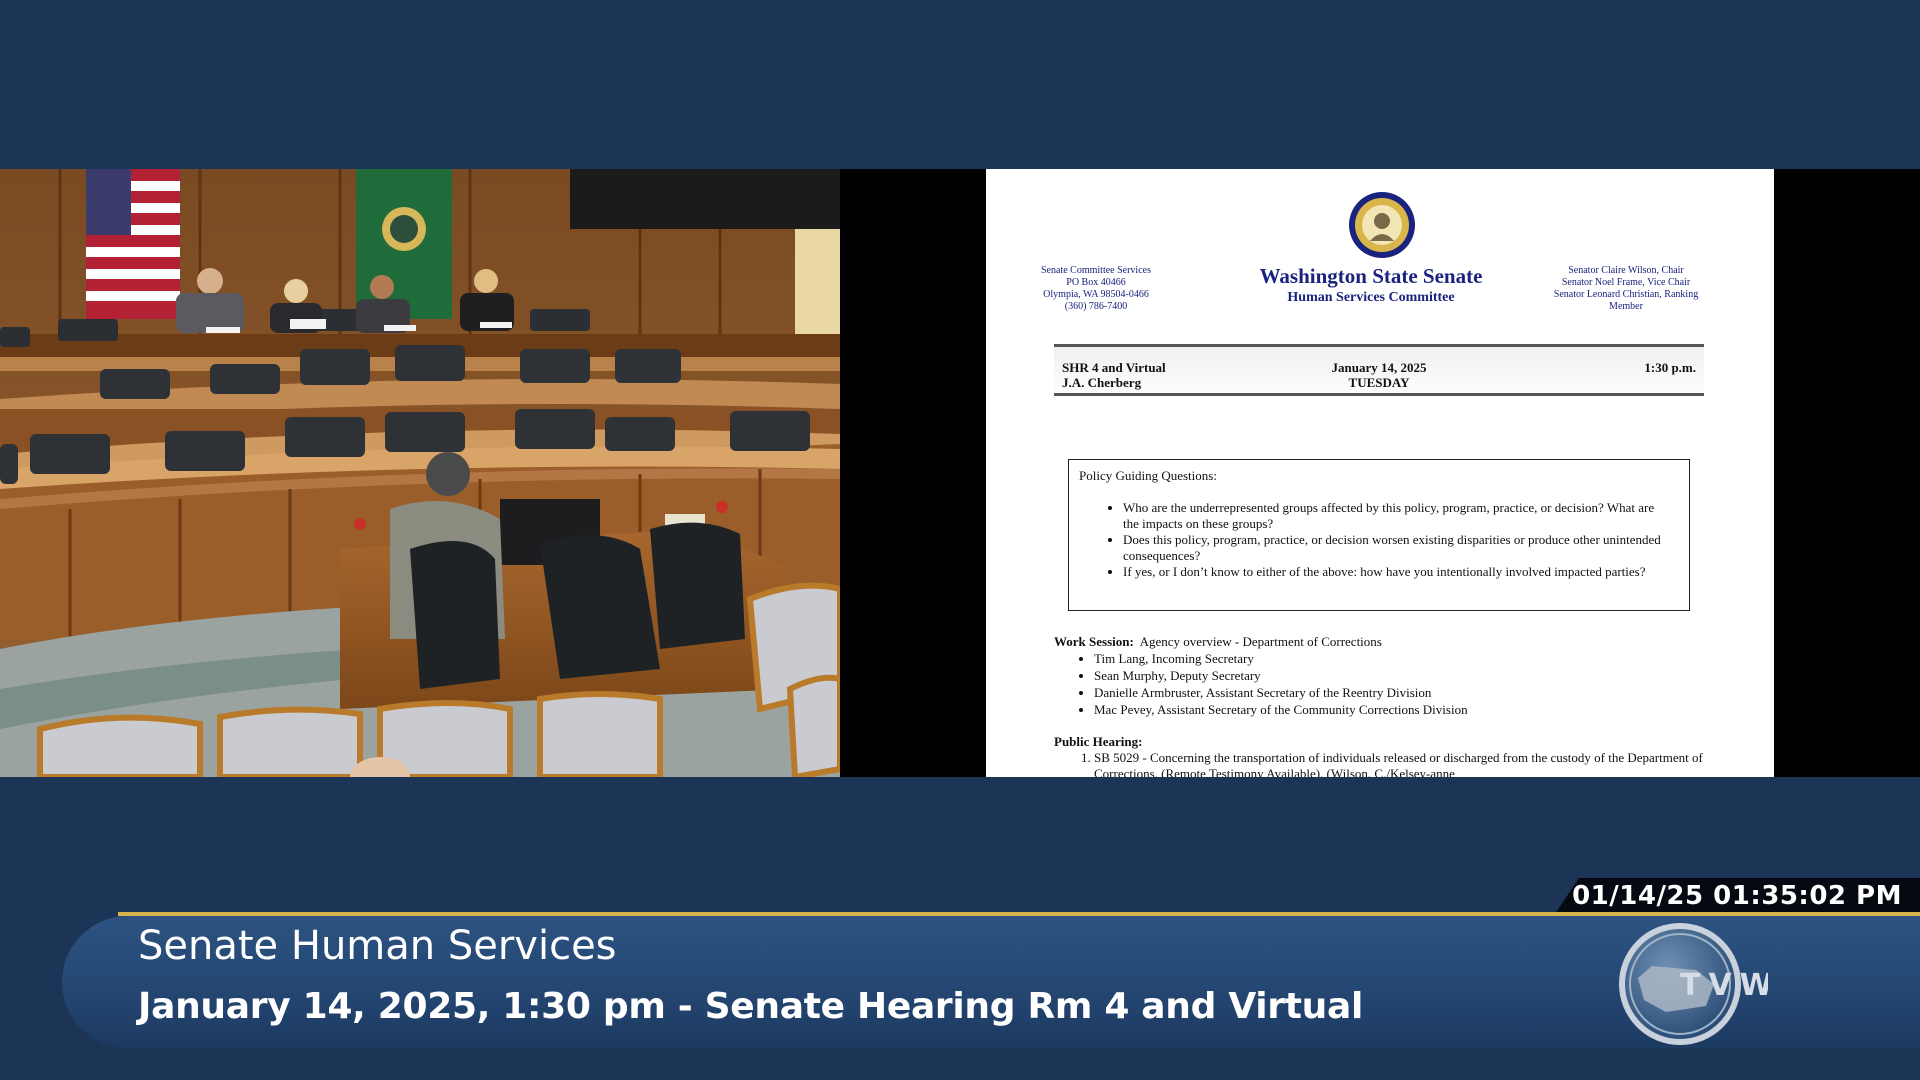 The width and height of the screenshot is (1920, 1080). Describe the element at coordinates (1414, 658) in the screenshot. I see `work-session-item: Tim Lang, Incoming Secretary` at that location.